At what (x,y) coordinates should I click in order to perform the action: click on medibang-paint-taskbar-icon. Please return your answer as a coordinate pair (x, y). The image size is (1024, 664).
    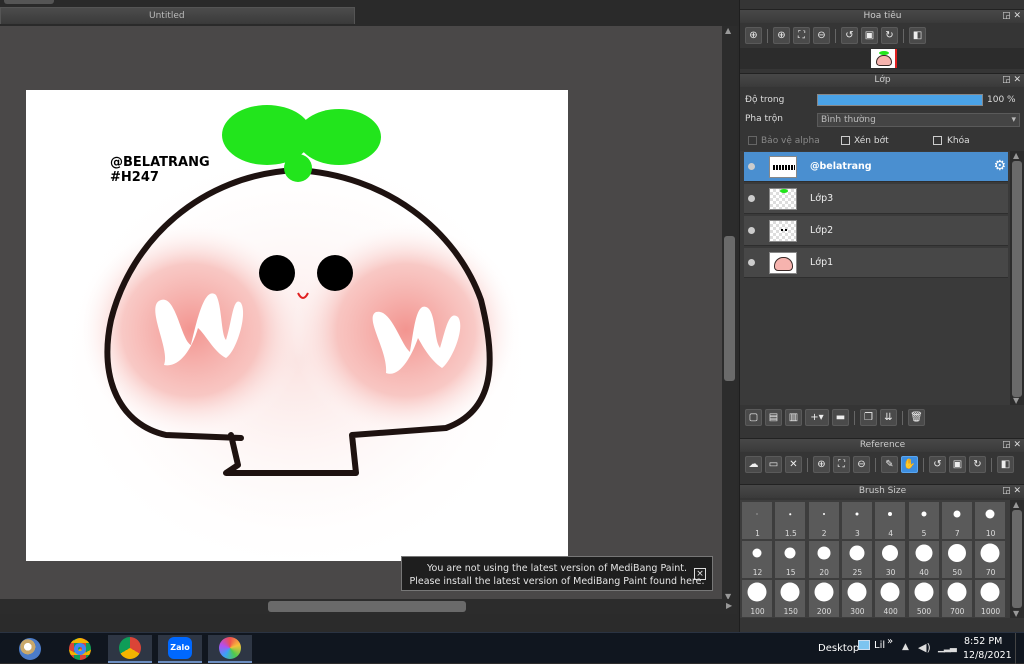
    Looking at the image, I should click on (30, 649).